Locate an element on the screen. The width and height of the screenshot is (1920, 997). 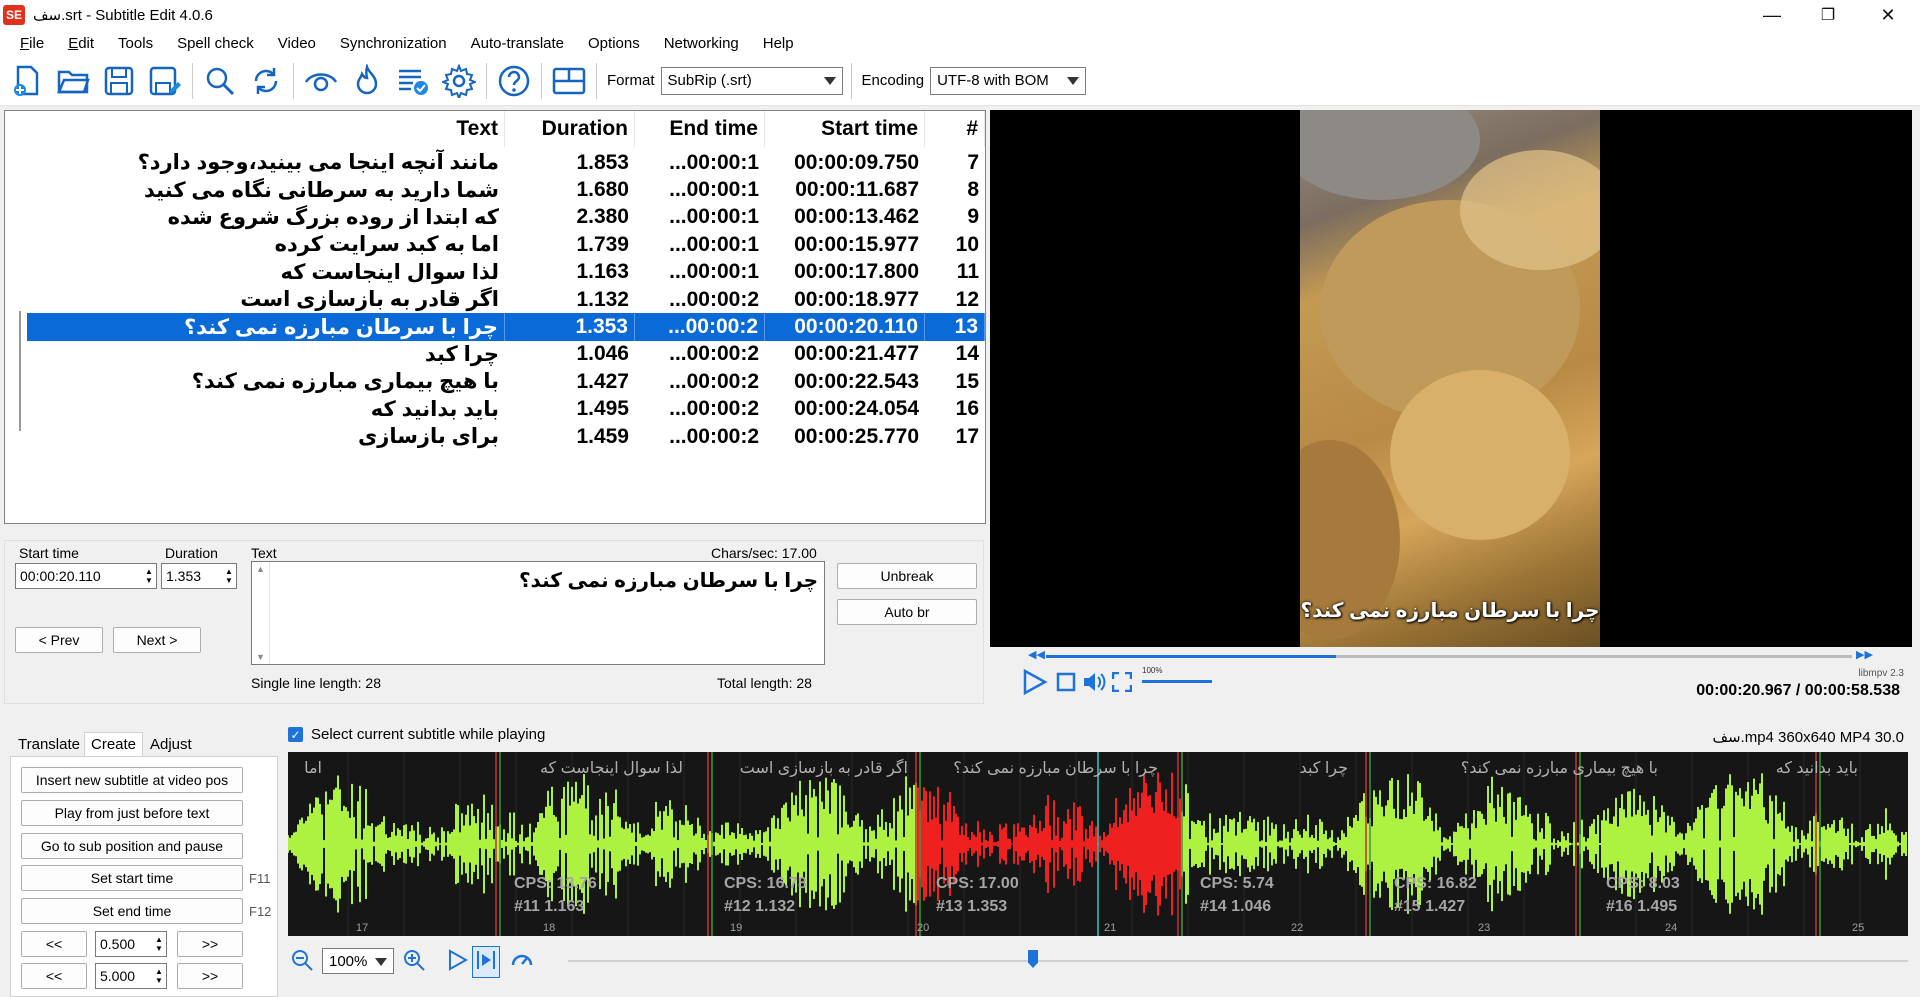
menu-synchronization: Synchronization is located at coordinates (393, 43).